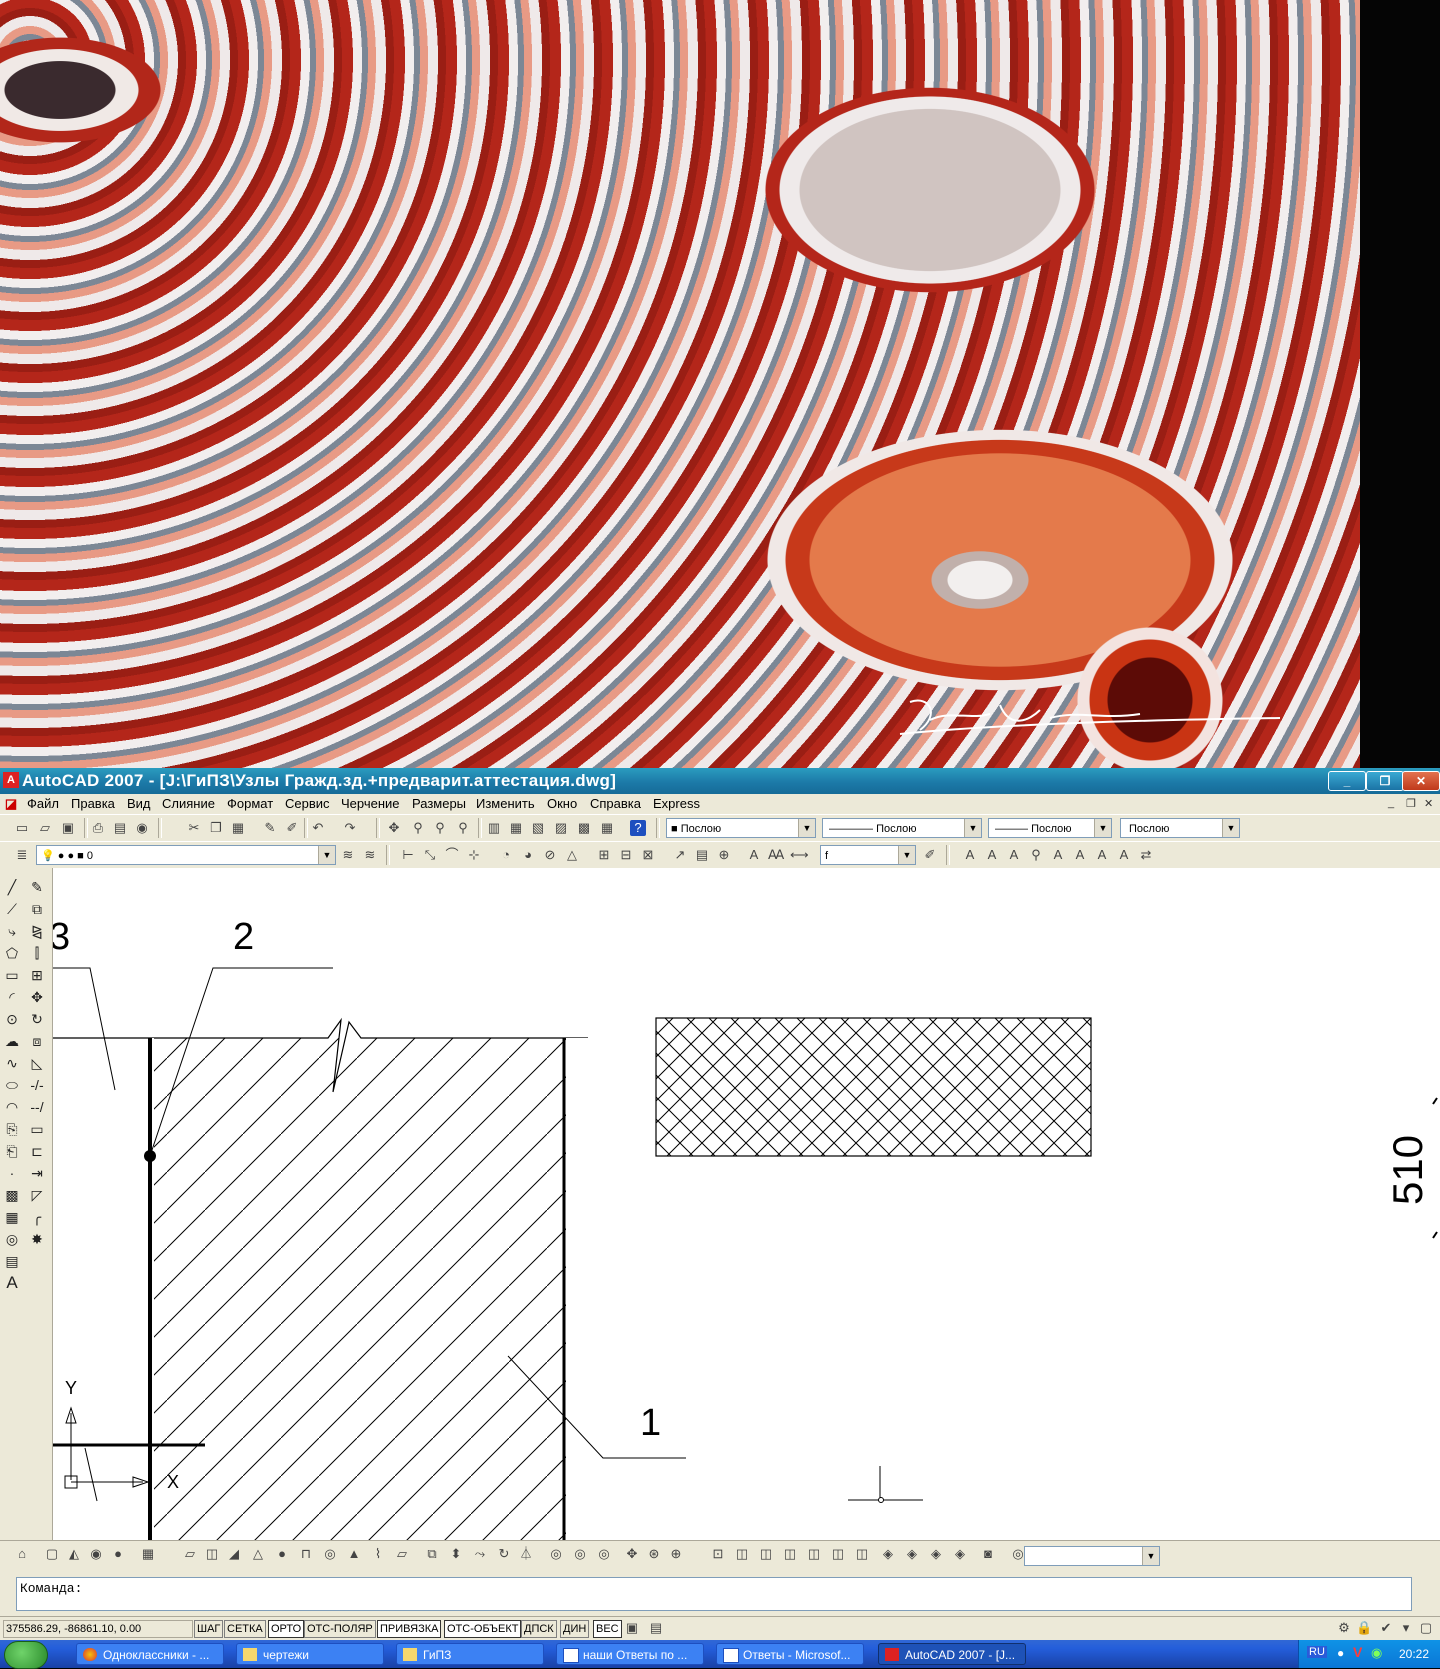 This screenshot has width=1440, height=1669. What do you see at coordinates (632, 1628) in the screenshot?
I see `model-icon: ▣` at bounding box center [632, 1628].